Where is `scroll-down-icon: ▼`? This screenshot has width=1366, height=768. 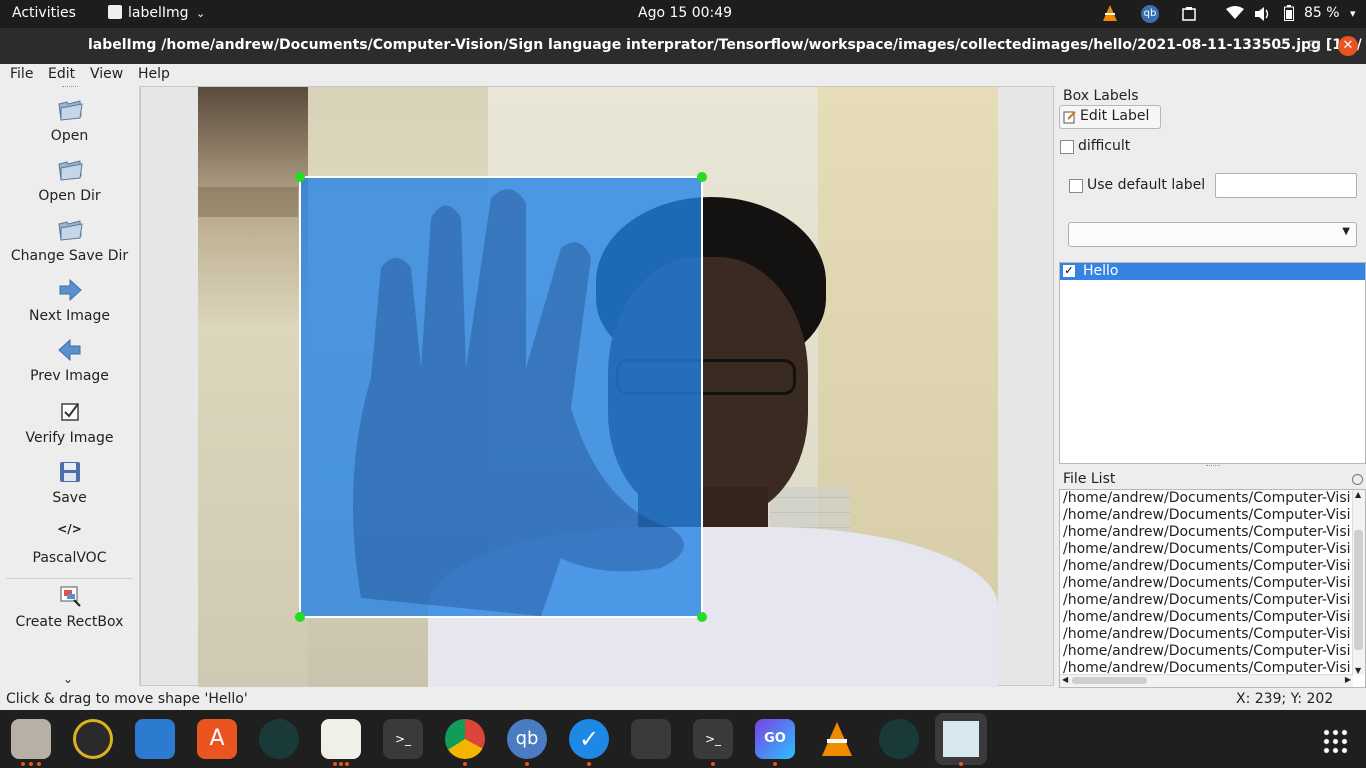
scroll-down-icon: ▼ is located at coordinates (1358, 670).